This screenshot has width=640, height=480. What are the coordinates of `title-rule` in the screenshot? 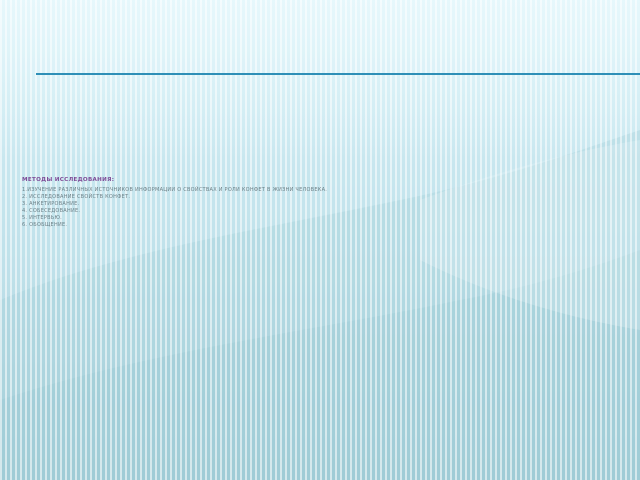 It's located at (338, 74).